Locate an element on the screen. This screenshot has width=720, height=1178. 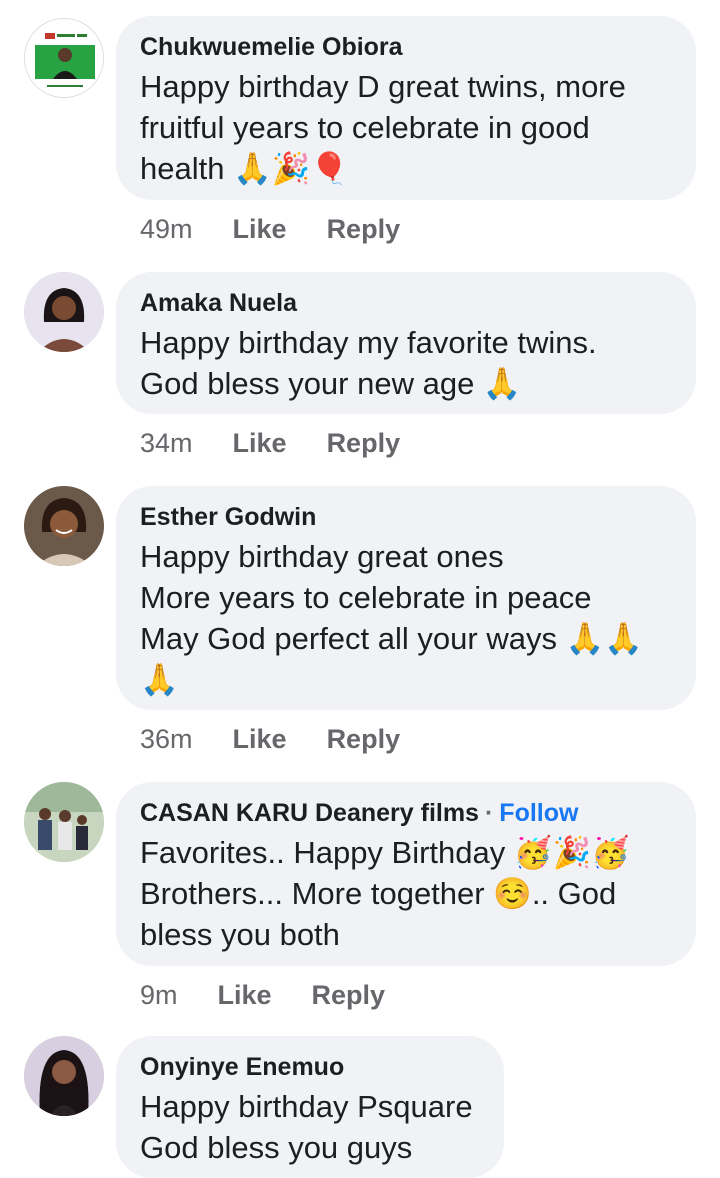
comment-actions: 49m Like Reply is located at coordinates (270, 229).